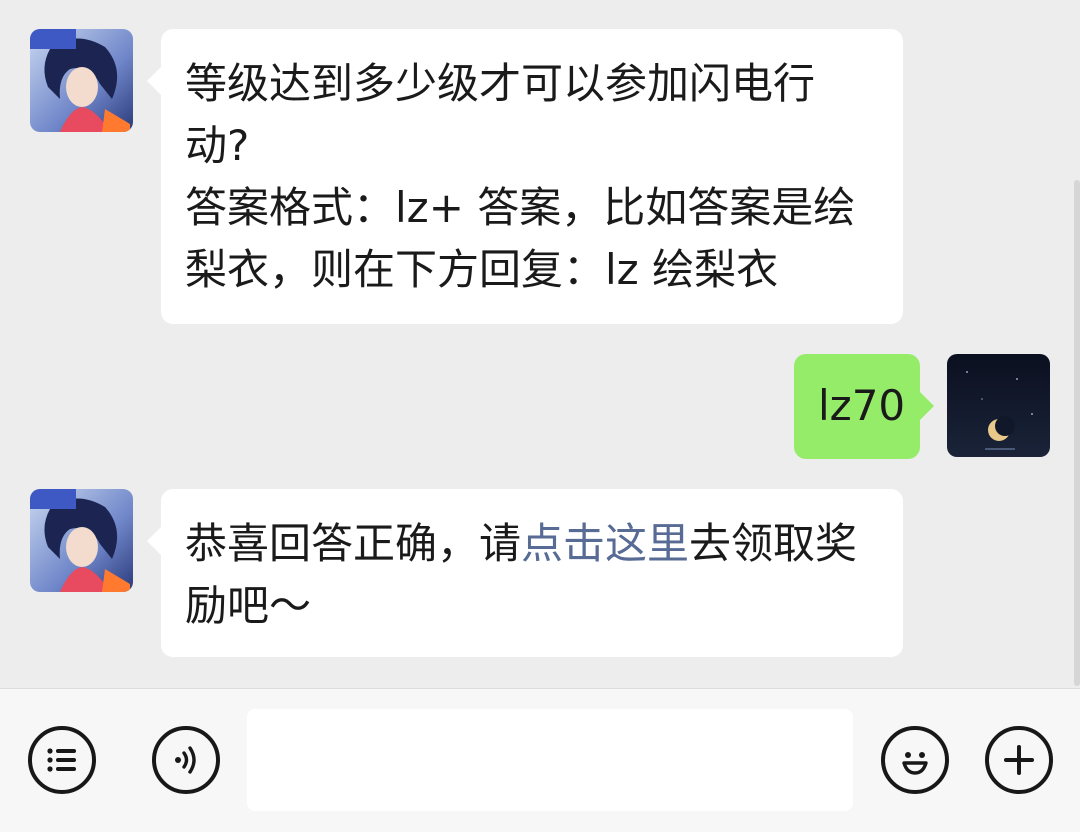  I want to click on message-text: 恭喜回答正确，请, so click(353, 543).